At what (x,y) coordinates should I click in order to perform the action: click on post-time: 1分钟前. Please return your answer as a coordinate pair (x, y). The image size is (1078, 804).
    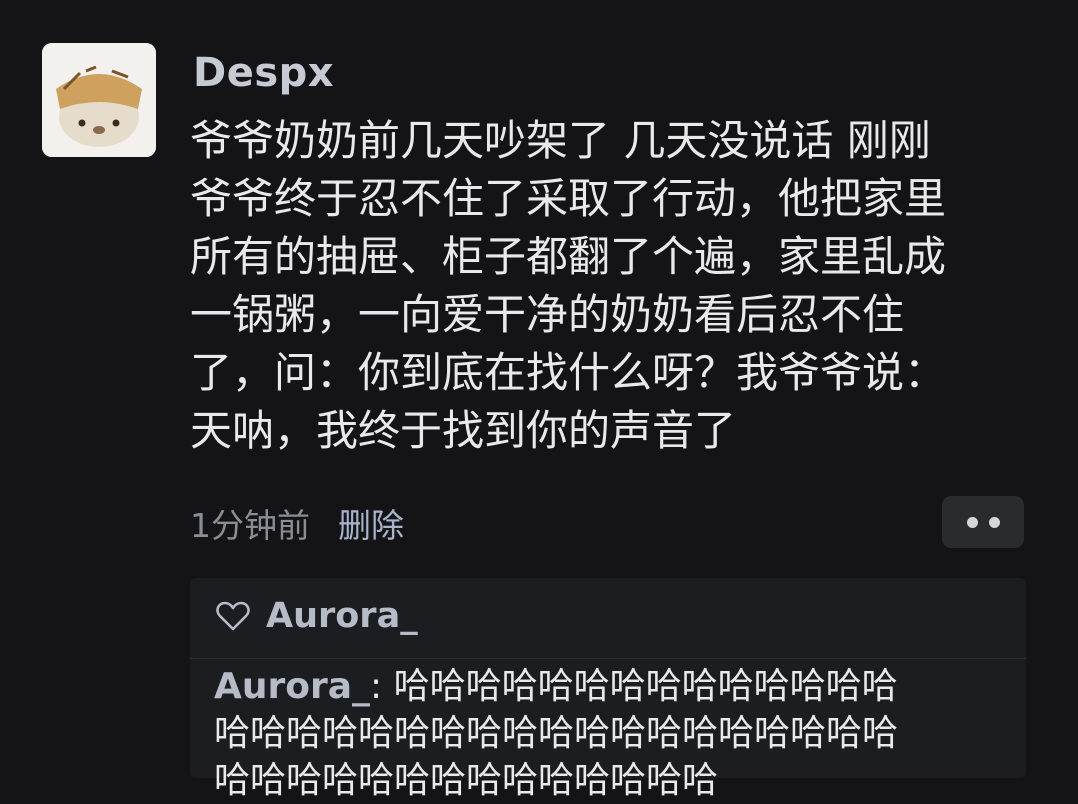
    Looking at the image, I should click on (250, 525).